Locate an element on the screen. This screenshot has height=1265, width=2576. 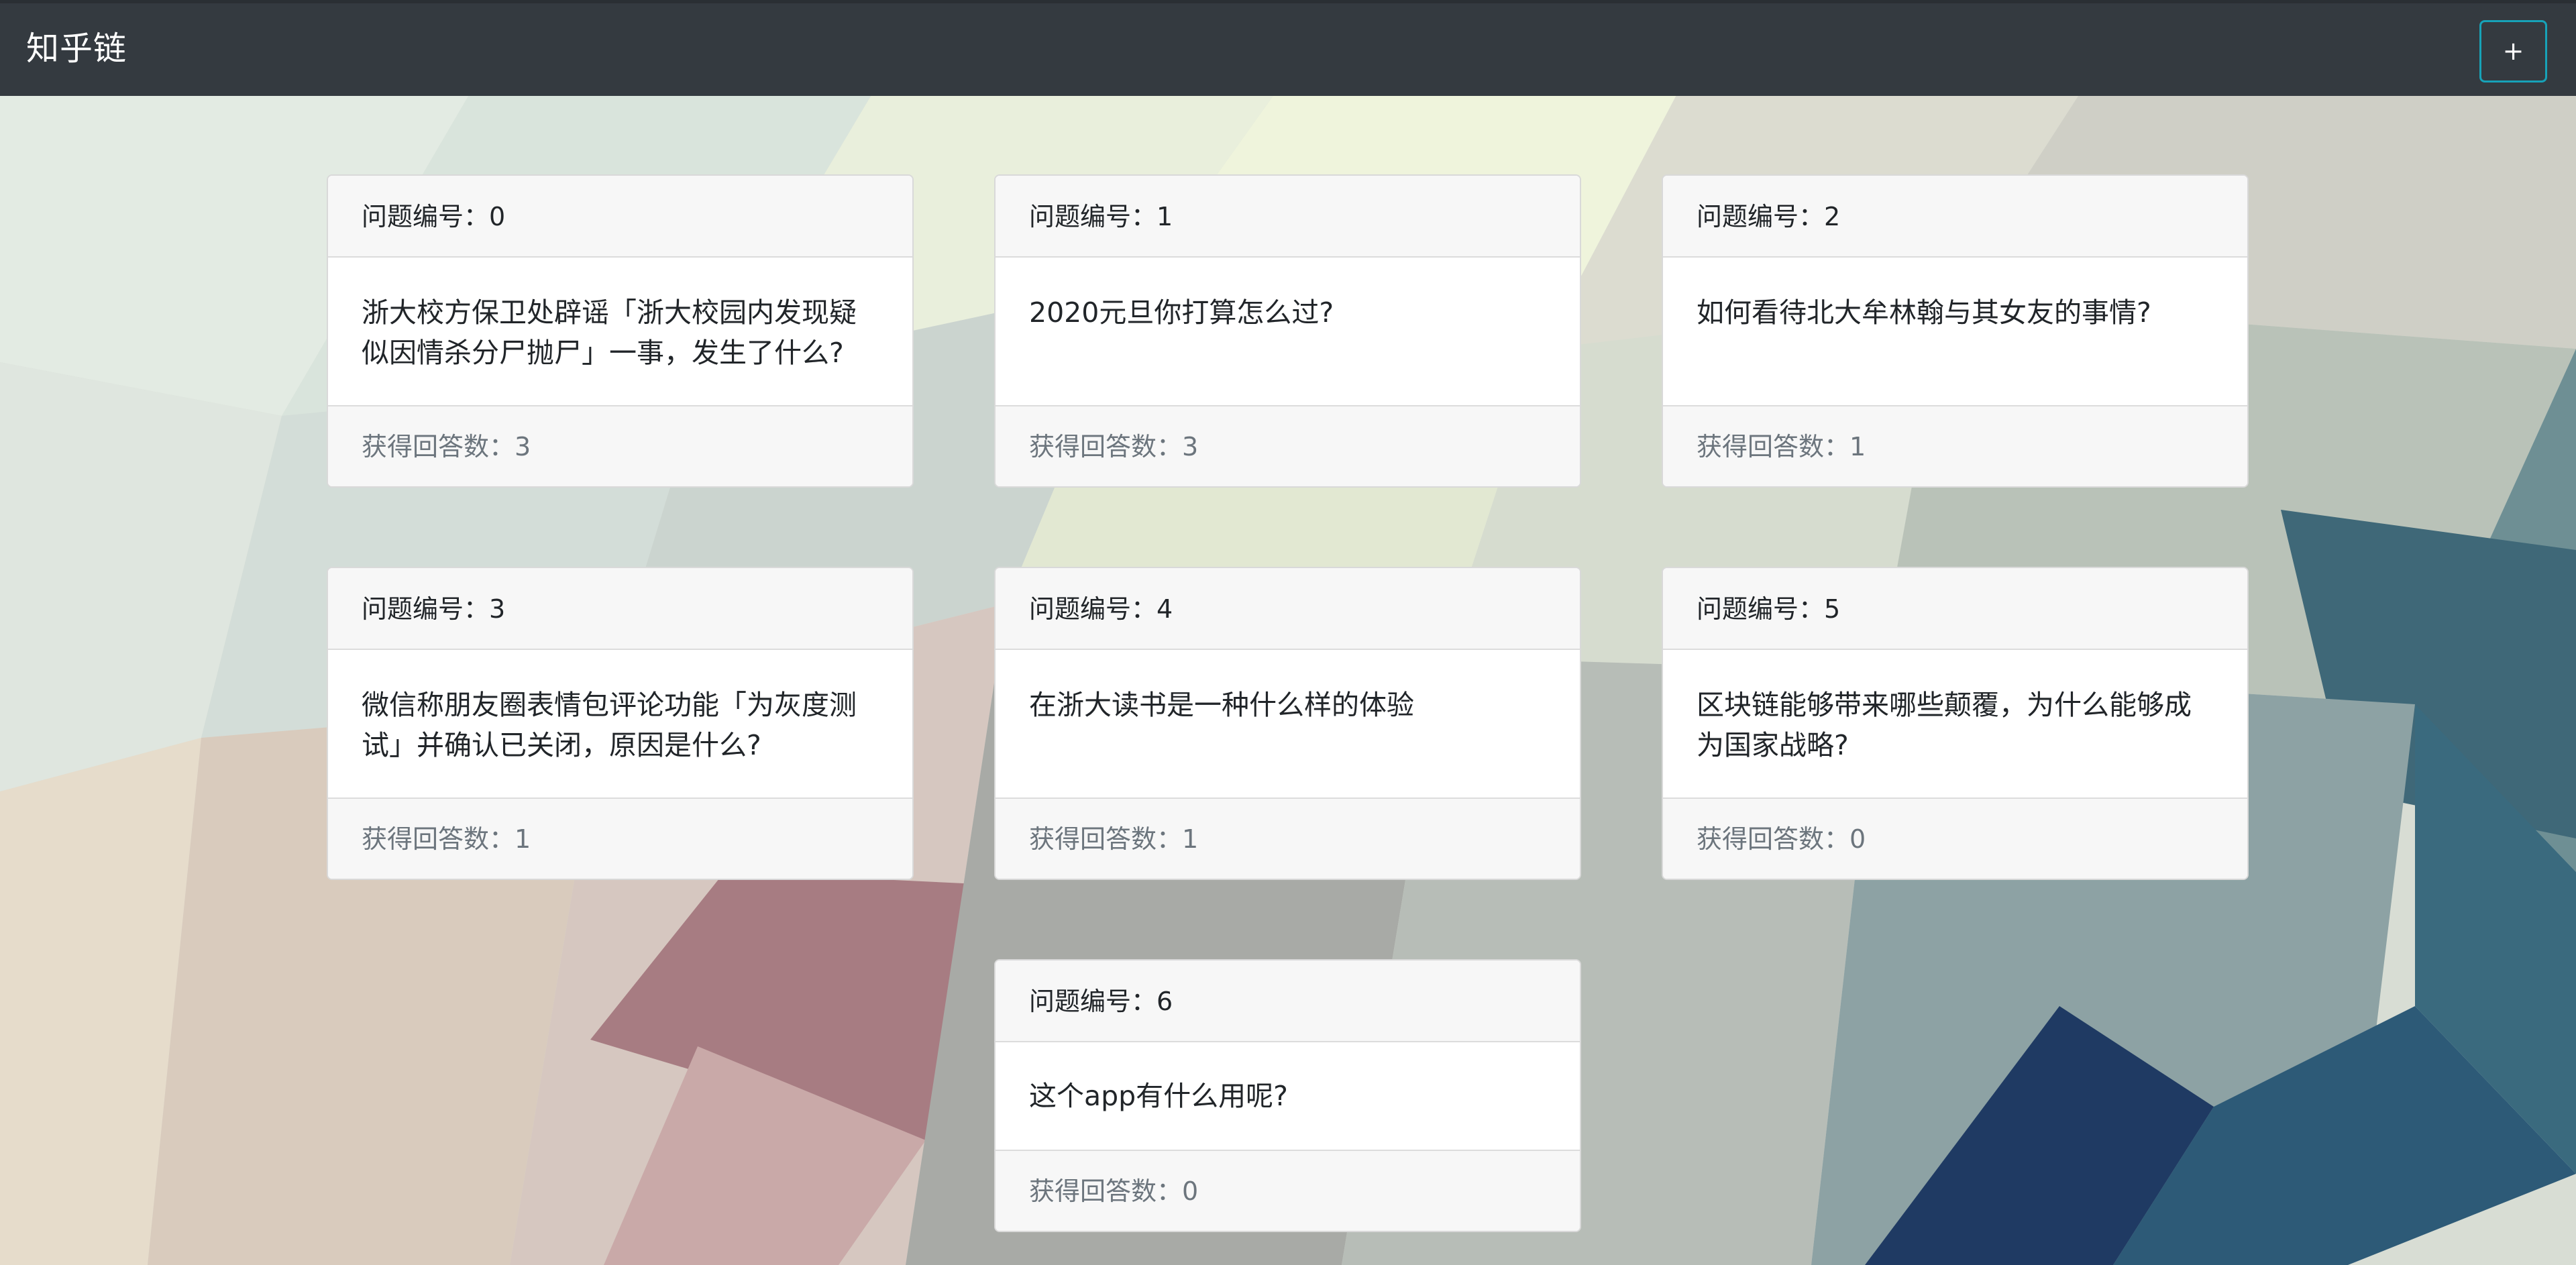
question-id: 问题编号：4 is located at coordinates (1288, 609).